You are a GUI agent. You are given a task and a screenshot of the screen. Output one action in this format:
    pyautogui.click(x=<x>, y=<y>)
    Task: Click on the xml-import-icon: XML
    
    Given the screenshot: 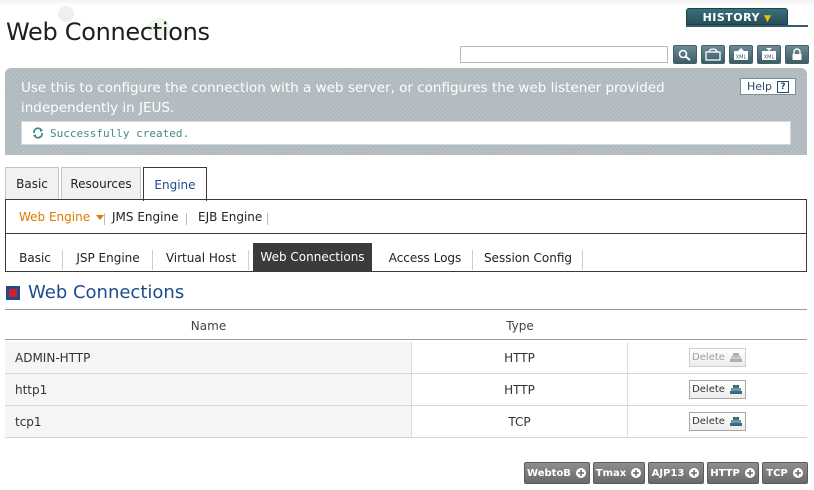 What is the action you would take?
    pyautogui.click(x=769, y=54)
    